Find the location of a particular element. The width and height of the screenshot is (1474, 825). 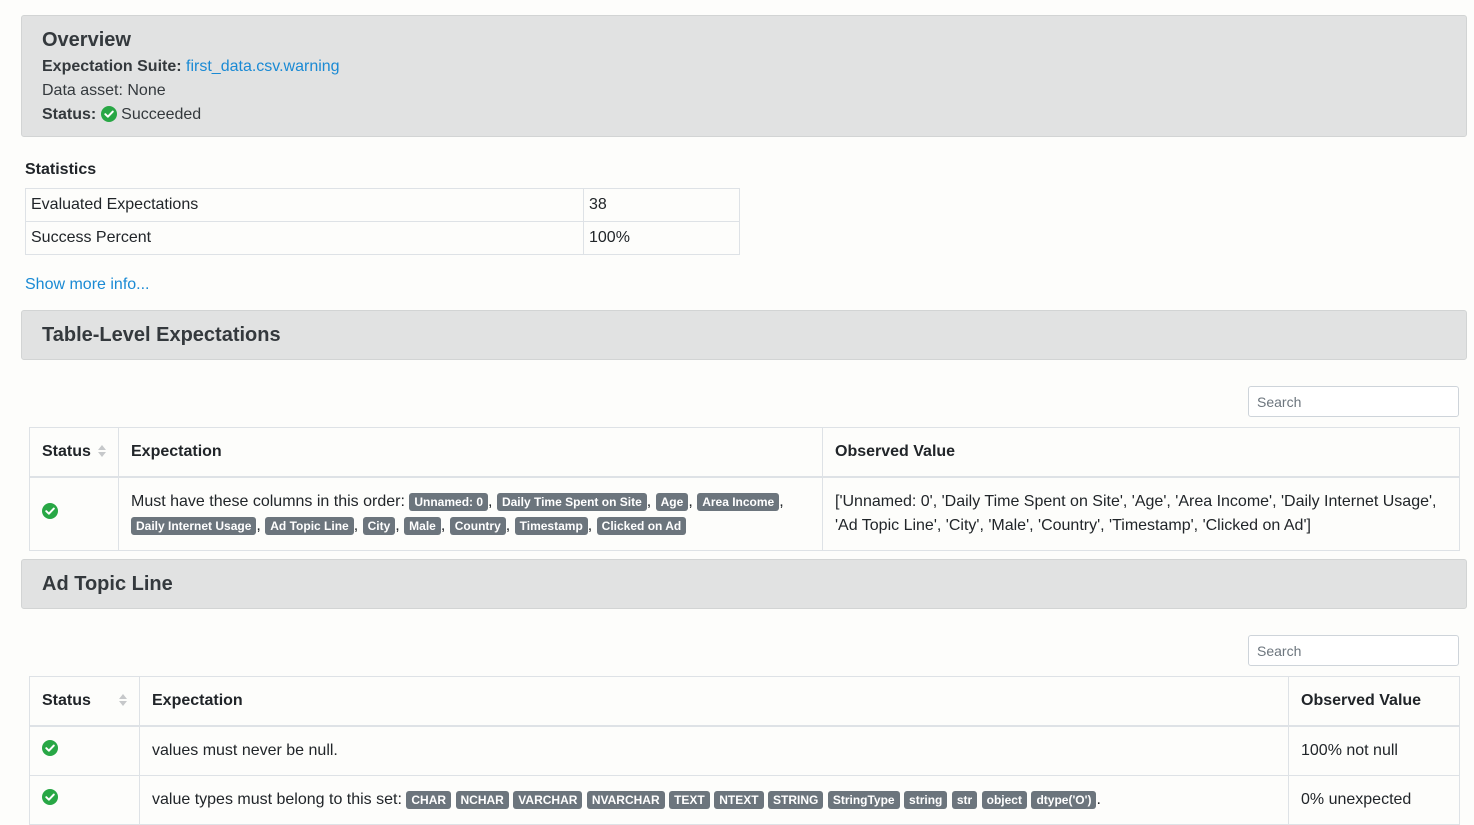

type-badge: STRING is located at coordinates (796, 799).